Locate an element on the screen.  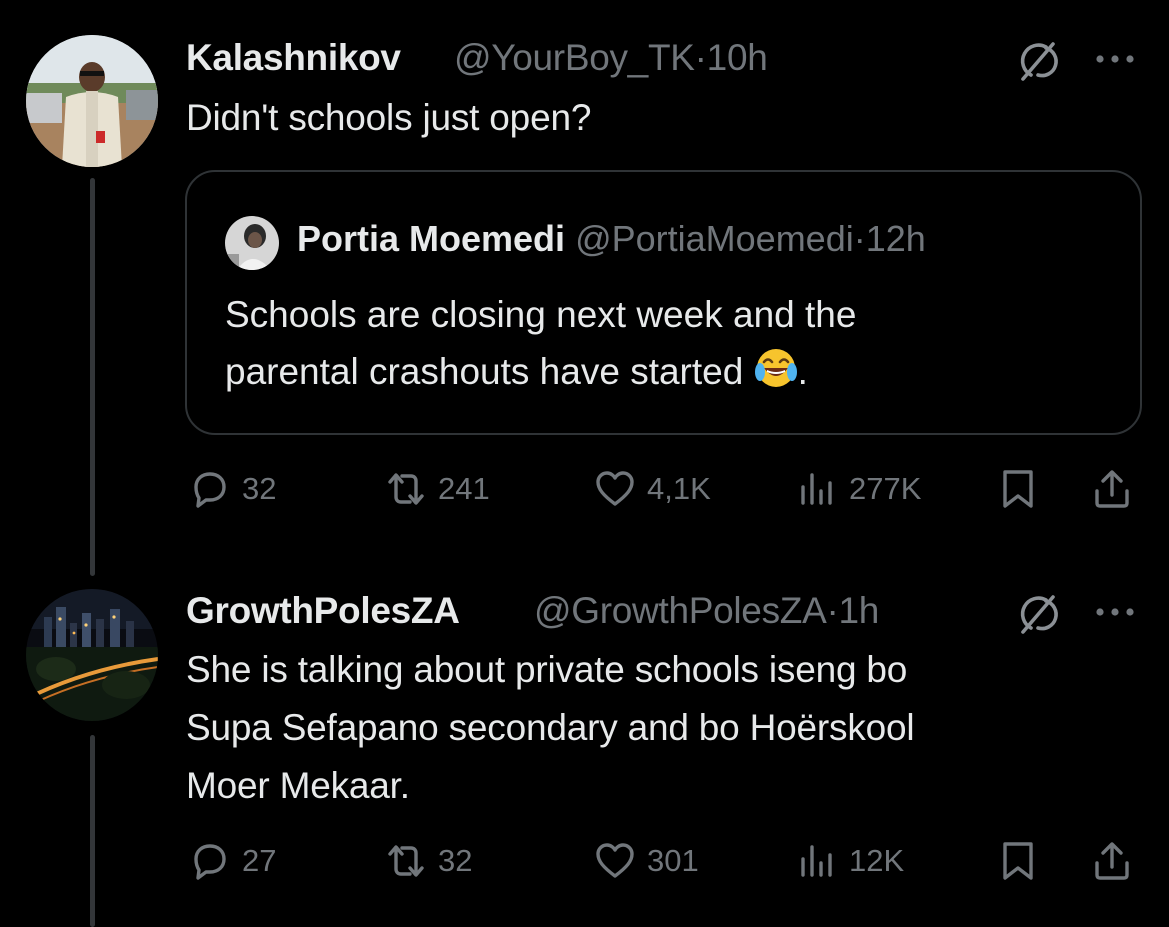
view-count: 277K is located at coordinates (885, 488).